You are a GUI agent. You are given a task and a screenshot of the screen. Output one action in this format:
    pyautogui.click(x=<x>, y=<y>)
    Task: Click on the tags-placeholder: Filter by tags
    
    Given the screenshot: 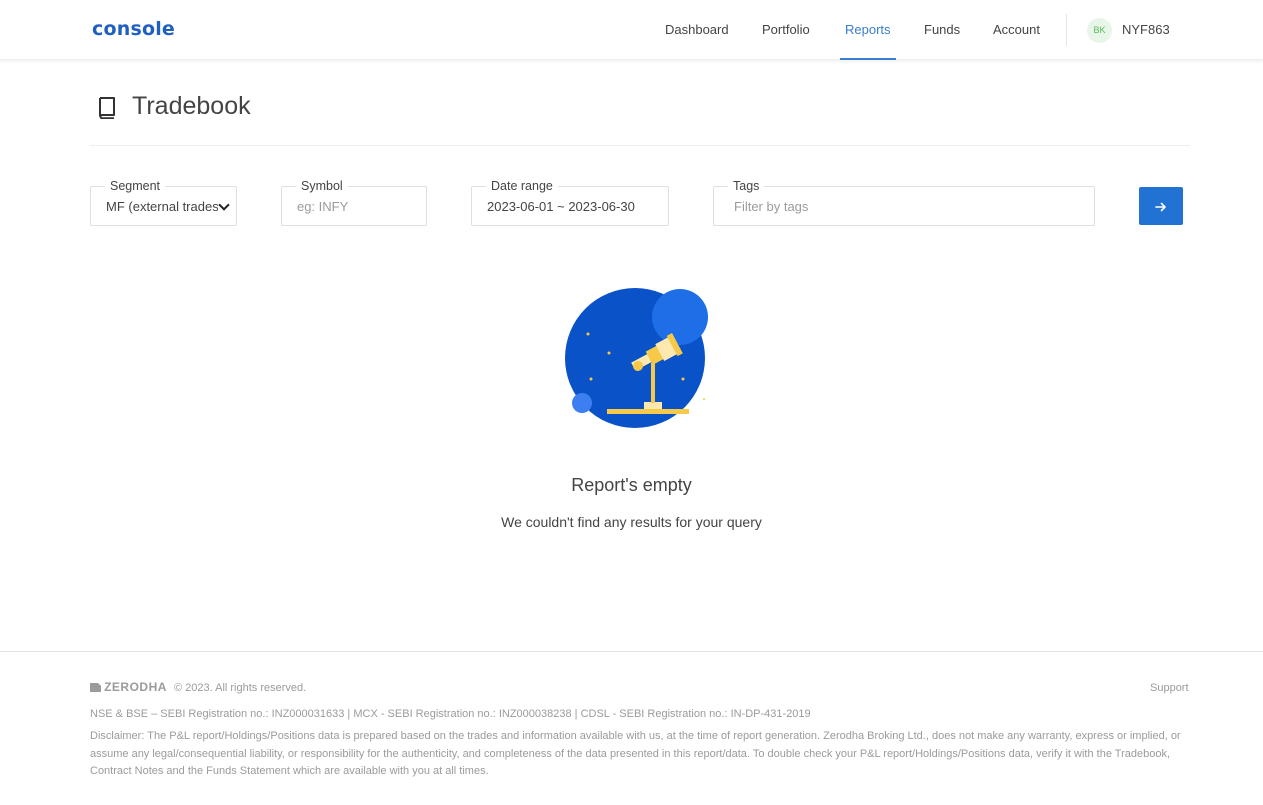 What is the action you would take?
    pyautogui.click(x=771, y=206)
    